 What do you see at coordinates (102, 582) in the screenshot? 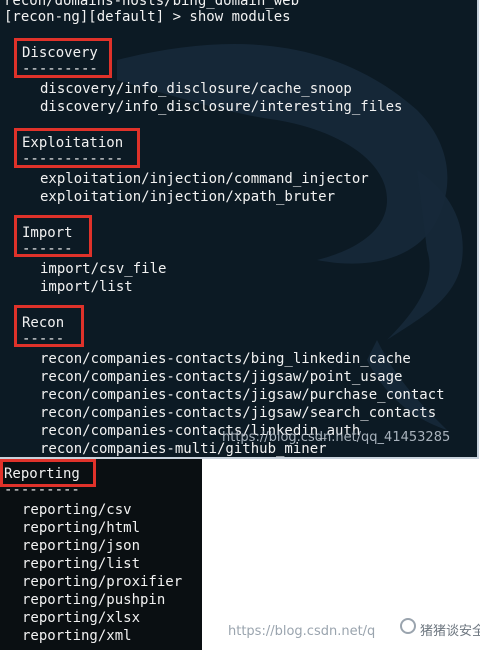
I see `module-line: reporting/proxifier` at bounding box center [102, 582].